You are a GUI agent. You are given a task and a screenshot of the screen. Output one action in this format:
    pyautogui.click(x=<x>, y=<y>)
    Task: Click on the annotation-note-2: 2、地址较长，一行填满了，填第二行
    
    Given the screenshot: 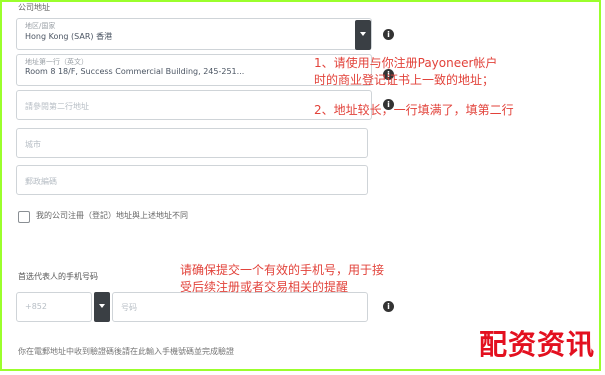 What is the action you would take?
    pyautogui.click(x=414, y=110)
    